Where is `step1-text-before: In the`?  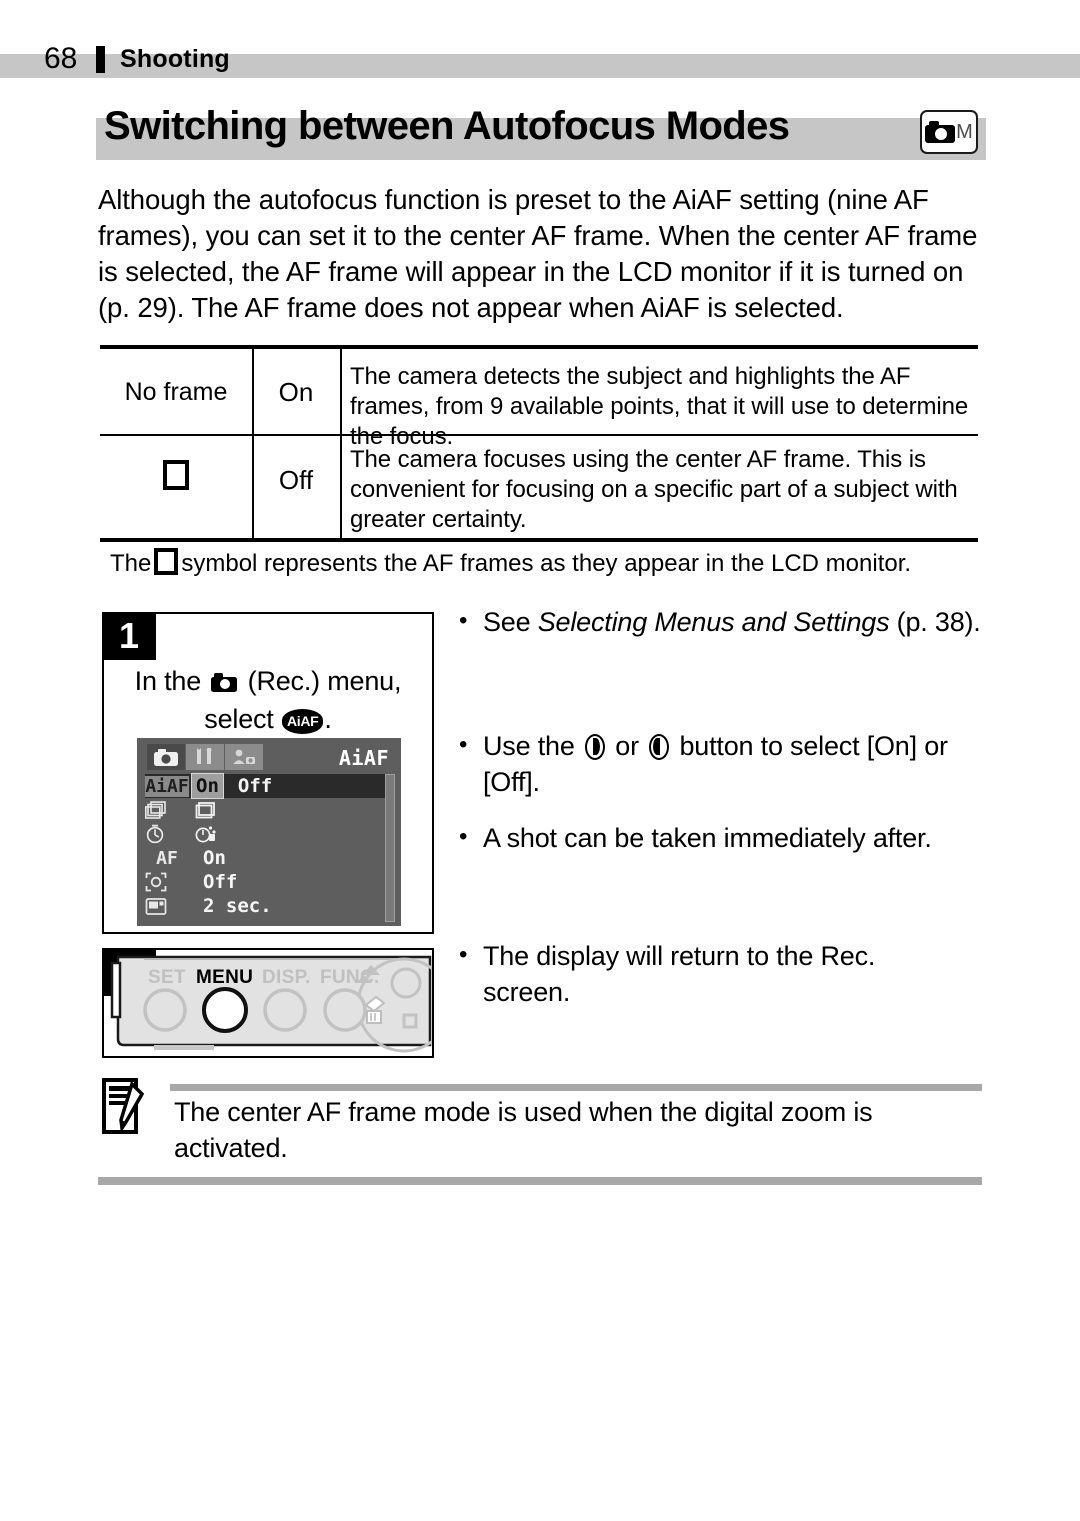
step1-text-before: In the is located at coordinates (168, 681).